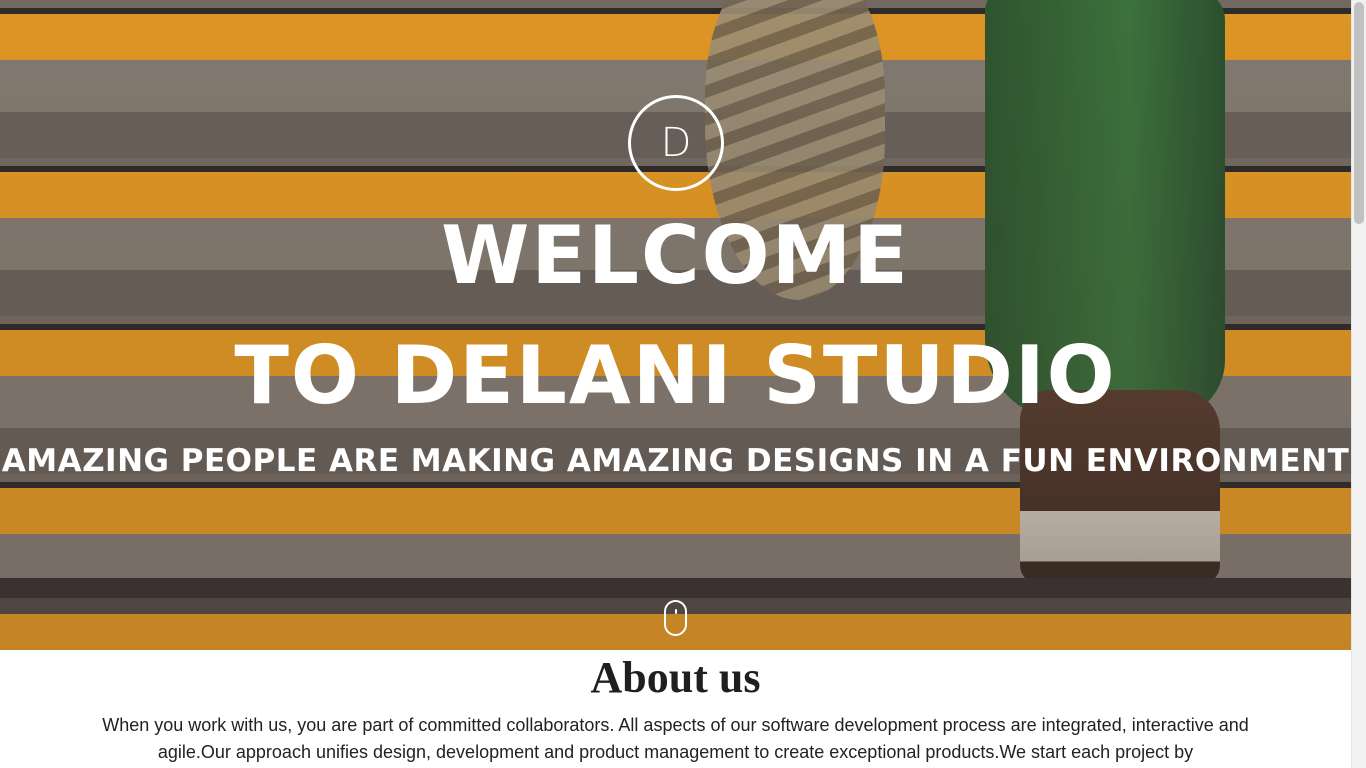 The image size is (1366, 768). I want to click on hero-title-line2: to Delani Studio, so click(675, 375).